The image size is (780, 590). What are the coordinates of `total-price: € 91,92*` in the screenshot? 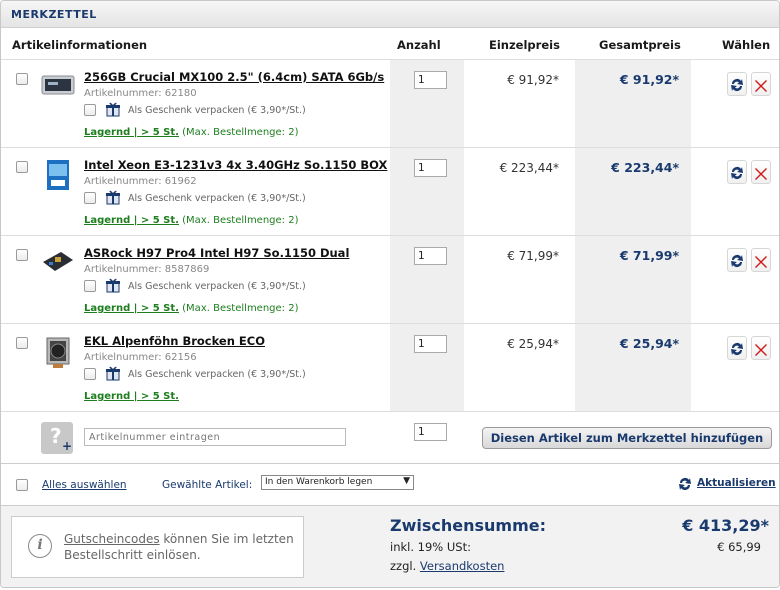 It's located at (649, 79).